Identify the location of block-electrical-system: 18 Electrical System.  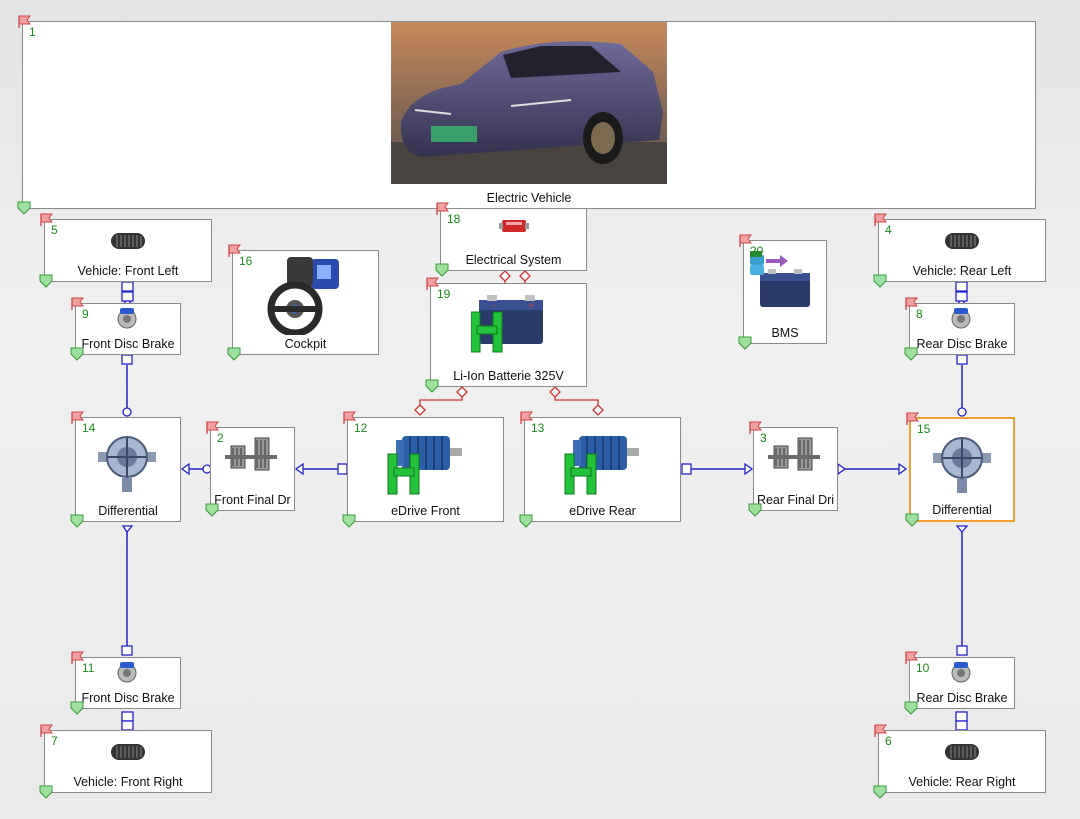
(511, 239).